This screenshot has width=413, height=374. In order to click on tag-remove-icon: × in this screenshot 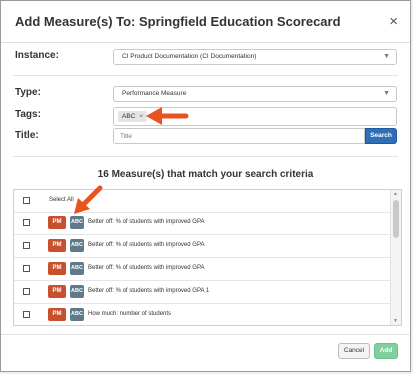, I will do `click(141, 116)`.